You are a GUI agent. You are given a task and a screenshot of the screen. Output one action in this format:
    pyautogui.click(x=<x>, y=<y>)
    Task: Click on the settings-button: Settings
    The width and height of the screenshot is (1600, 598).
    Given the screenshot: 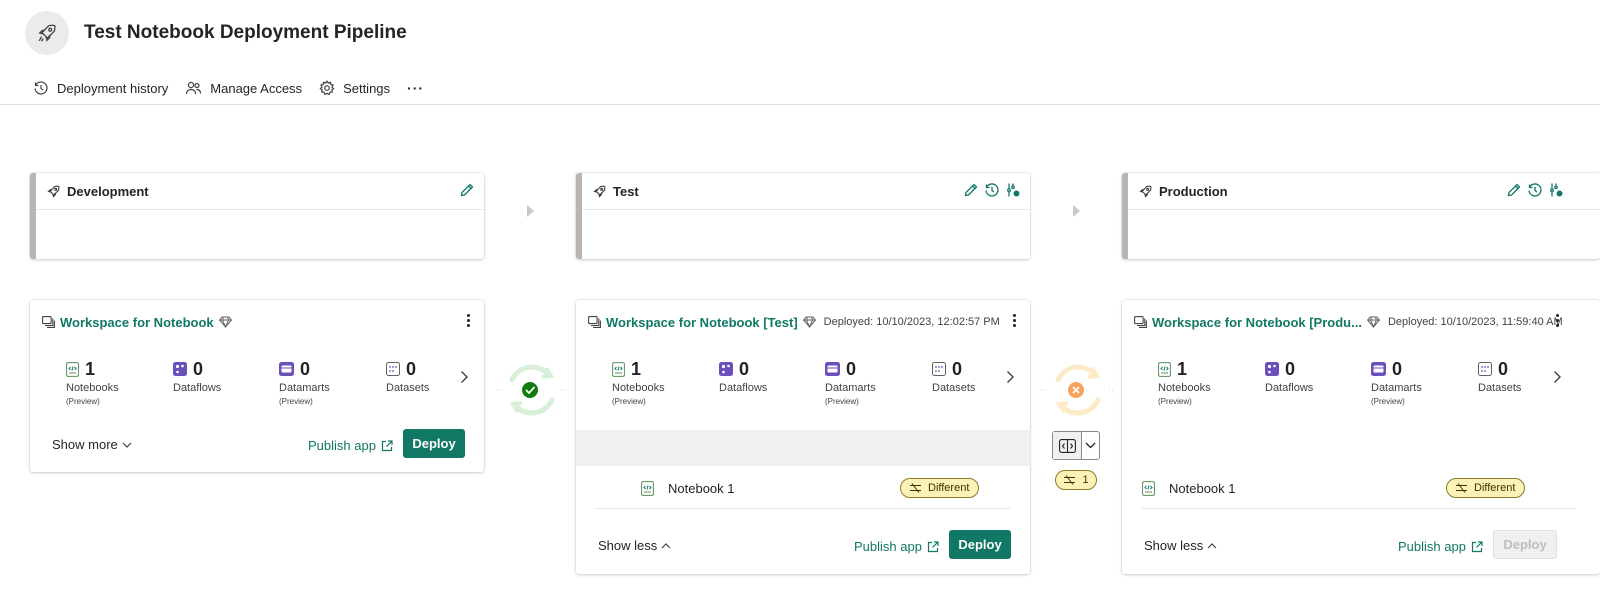 What is the action you would take?
    pyautogui.click(x=354, y=88)
    